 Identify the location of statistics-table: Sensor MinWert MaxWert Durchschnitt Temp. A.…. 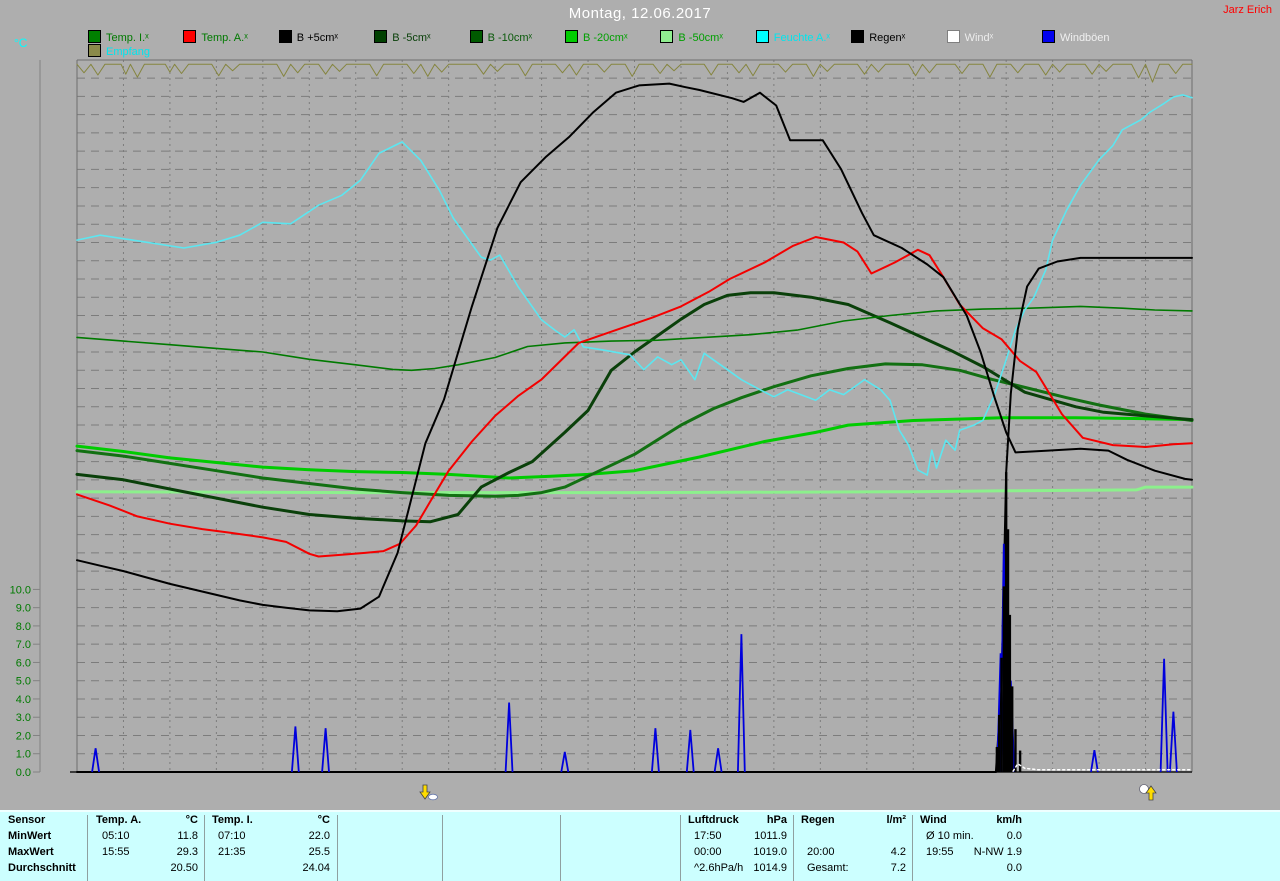
(640, 845).